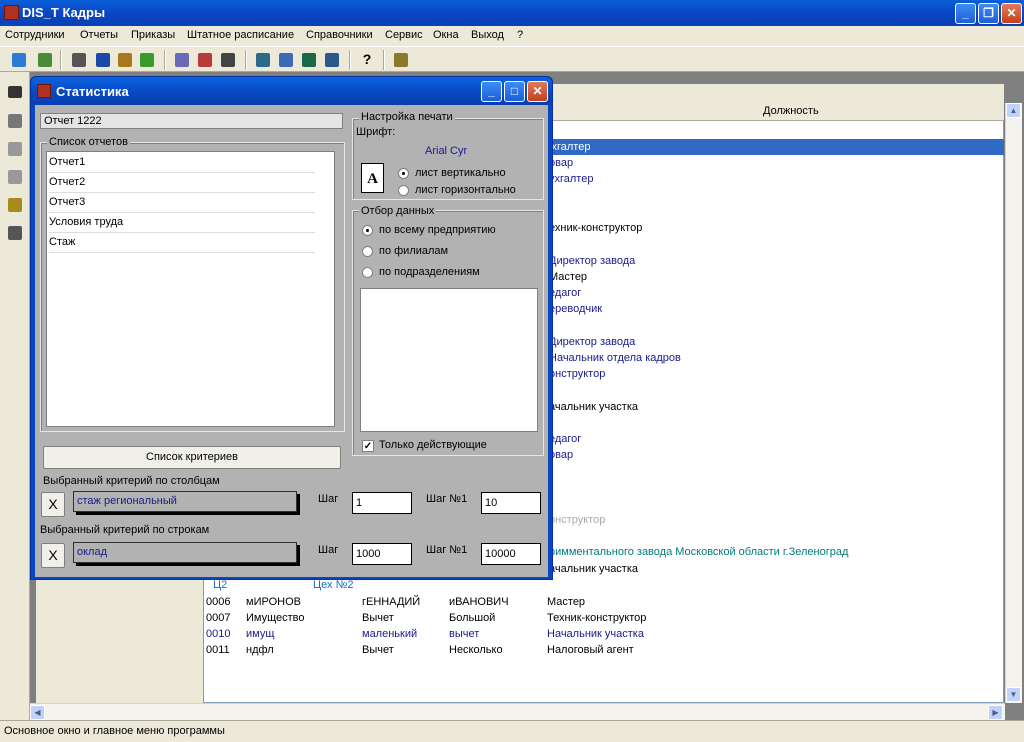 This screenshot has width=1024, height=742. What do you see at coordinates (491, 91) in the screenshot?
I see `dialog-minimize-button: _` at bounding box center [491, 91].